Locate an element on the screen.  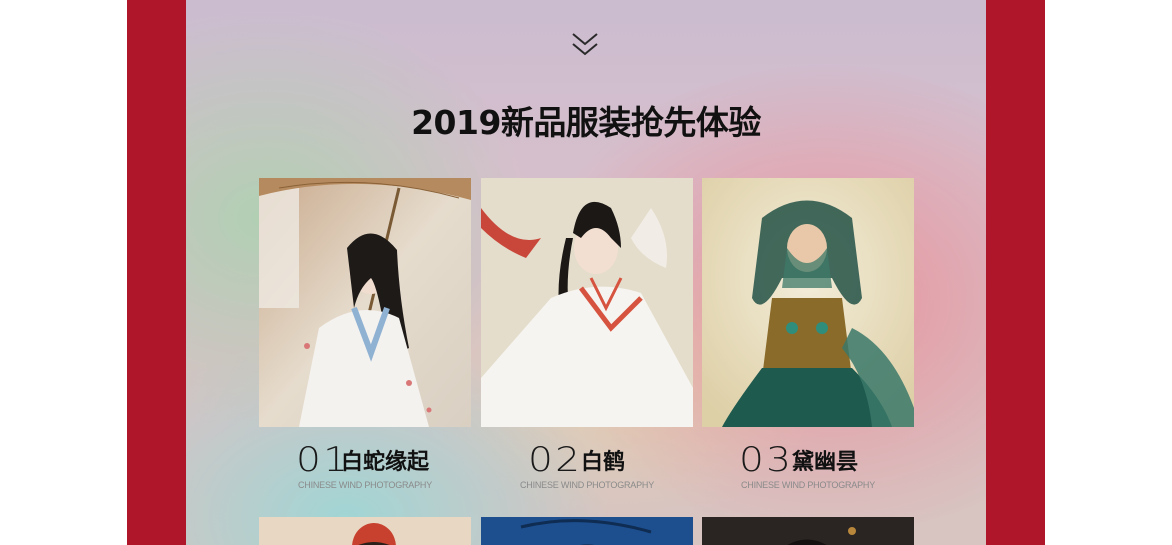
product-card-6-partial is located at coordinates (808, 531).